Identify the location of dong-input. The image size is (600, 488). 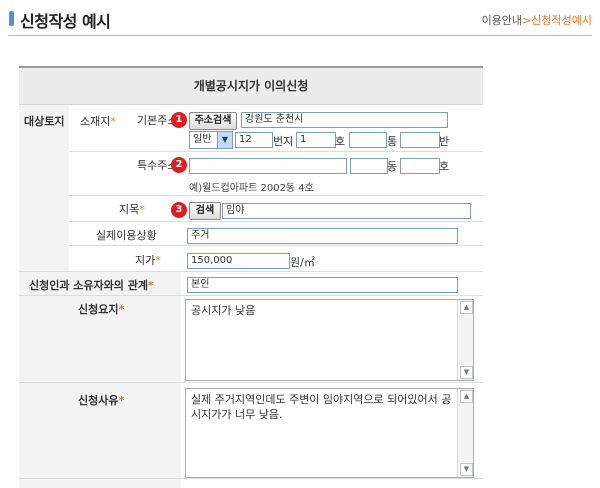
(369, 166).